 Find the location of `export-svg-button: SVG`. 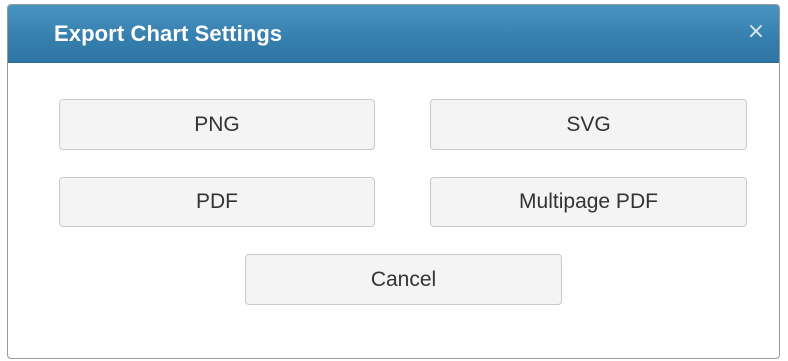

export-svg-button: SVG is located at coordinates (588, 124).